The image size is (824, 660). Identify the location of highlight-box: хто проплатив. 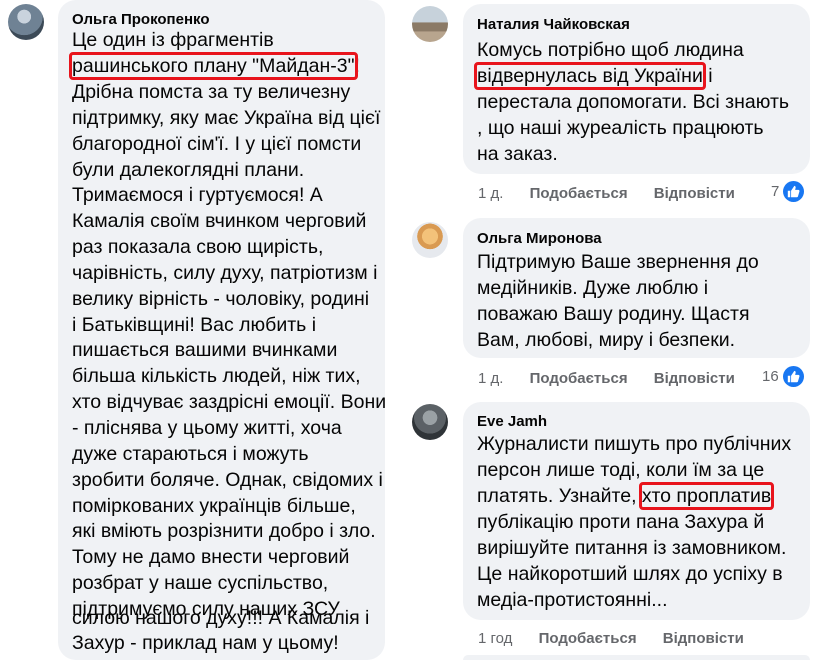
(706, 496).